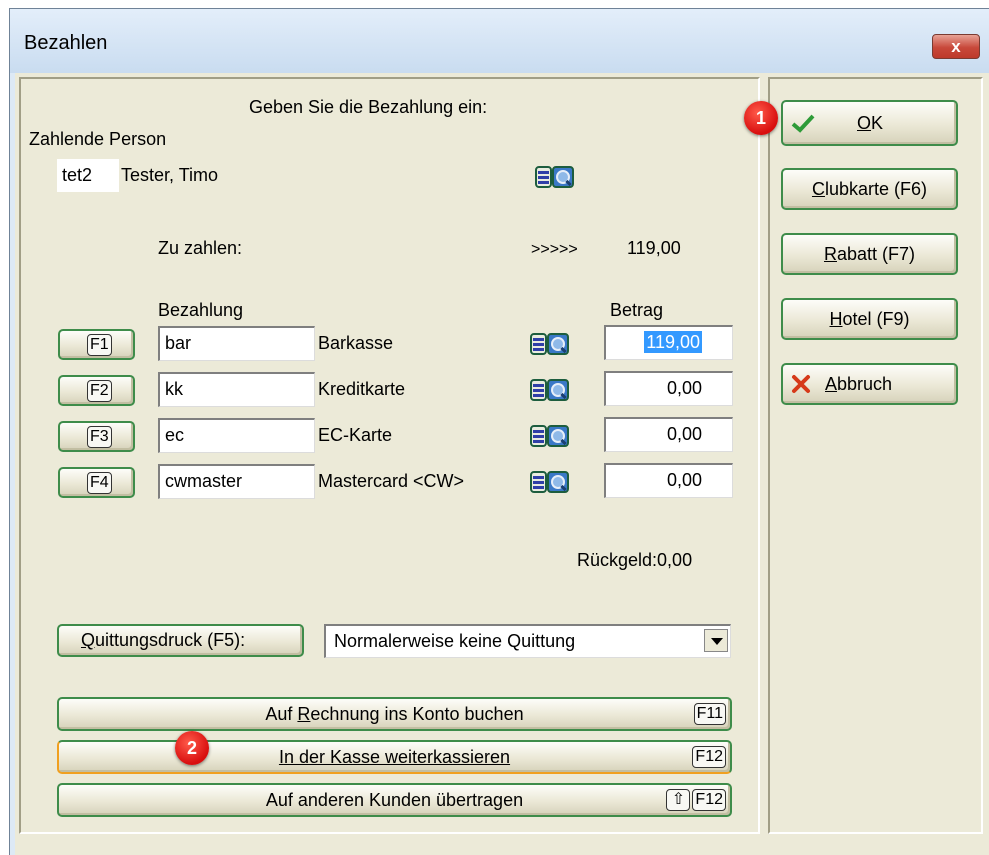 This screenshot has width=989, height=855. I want to click on f3-button: F3, so click(96, 436).